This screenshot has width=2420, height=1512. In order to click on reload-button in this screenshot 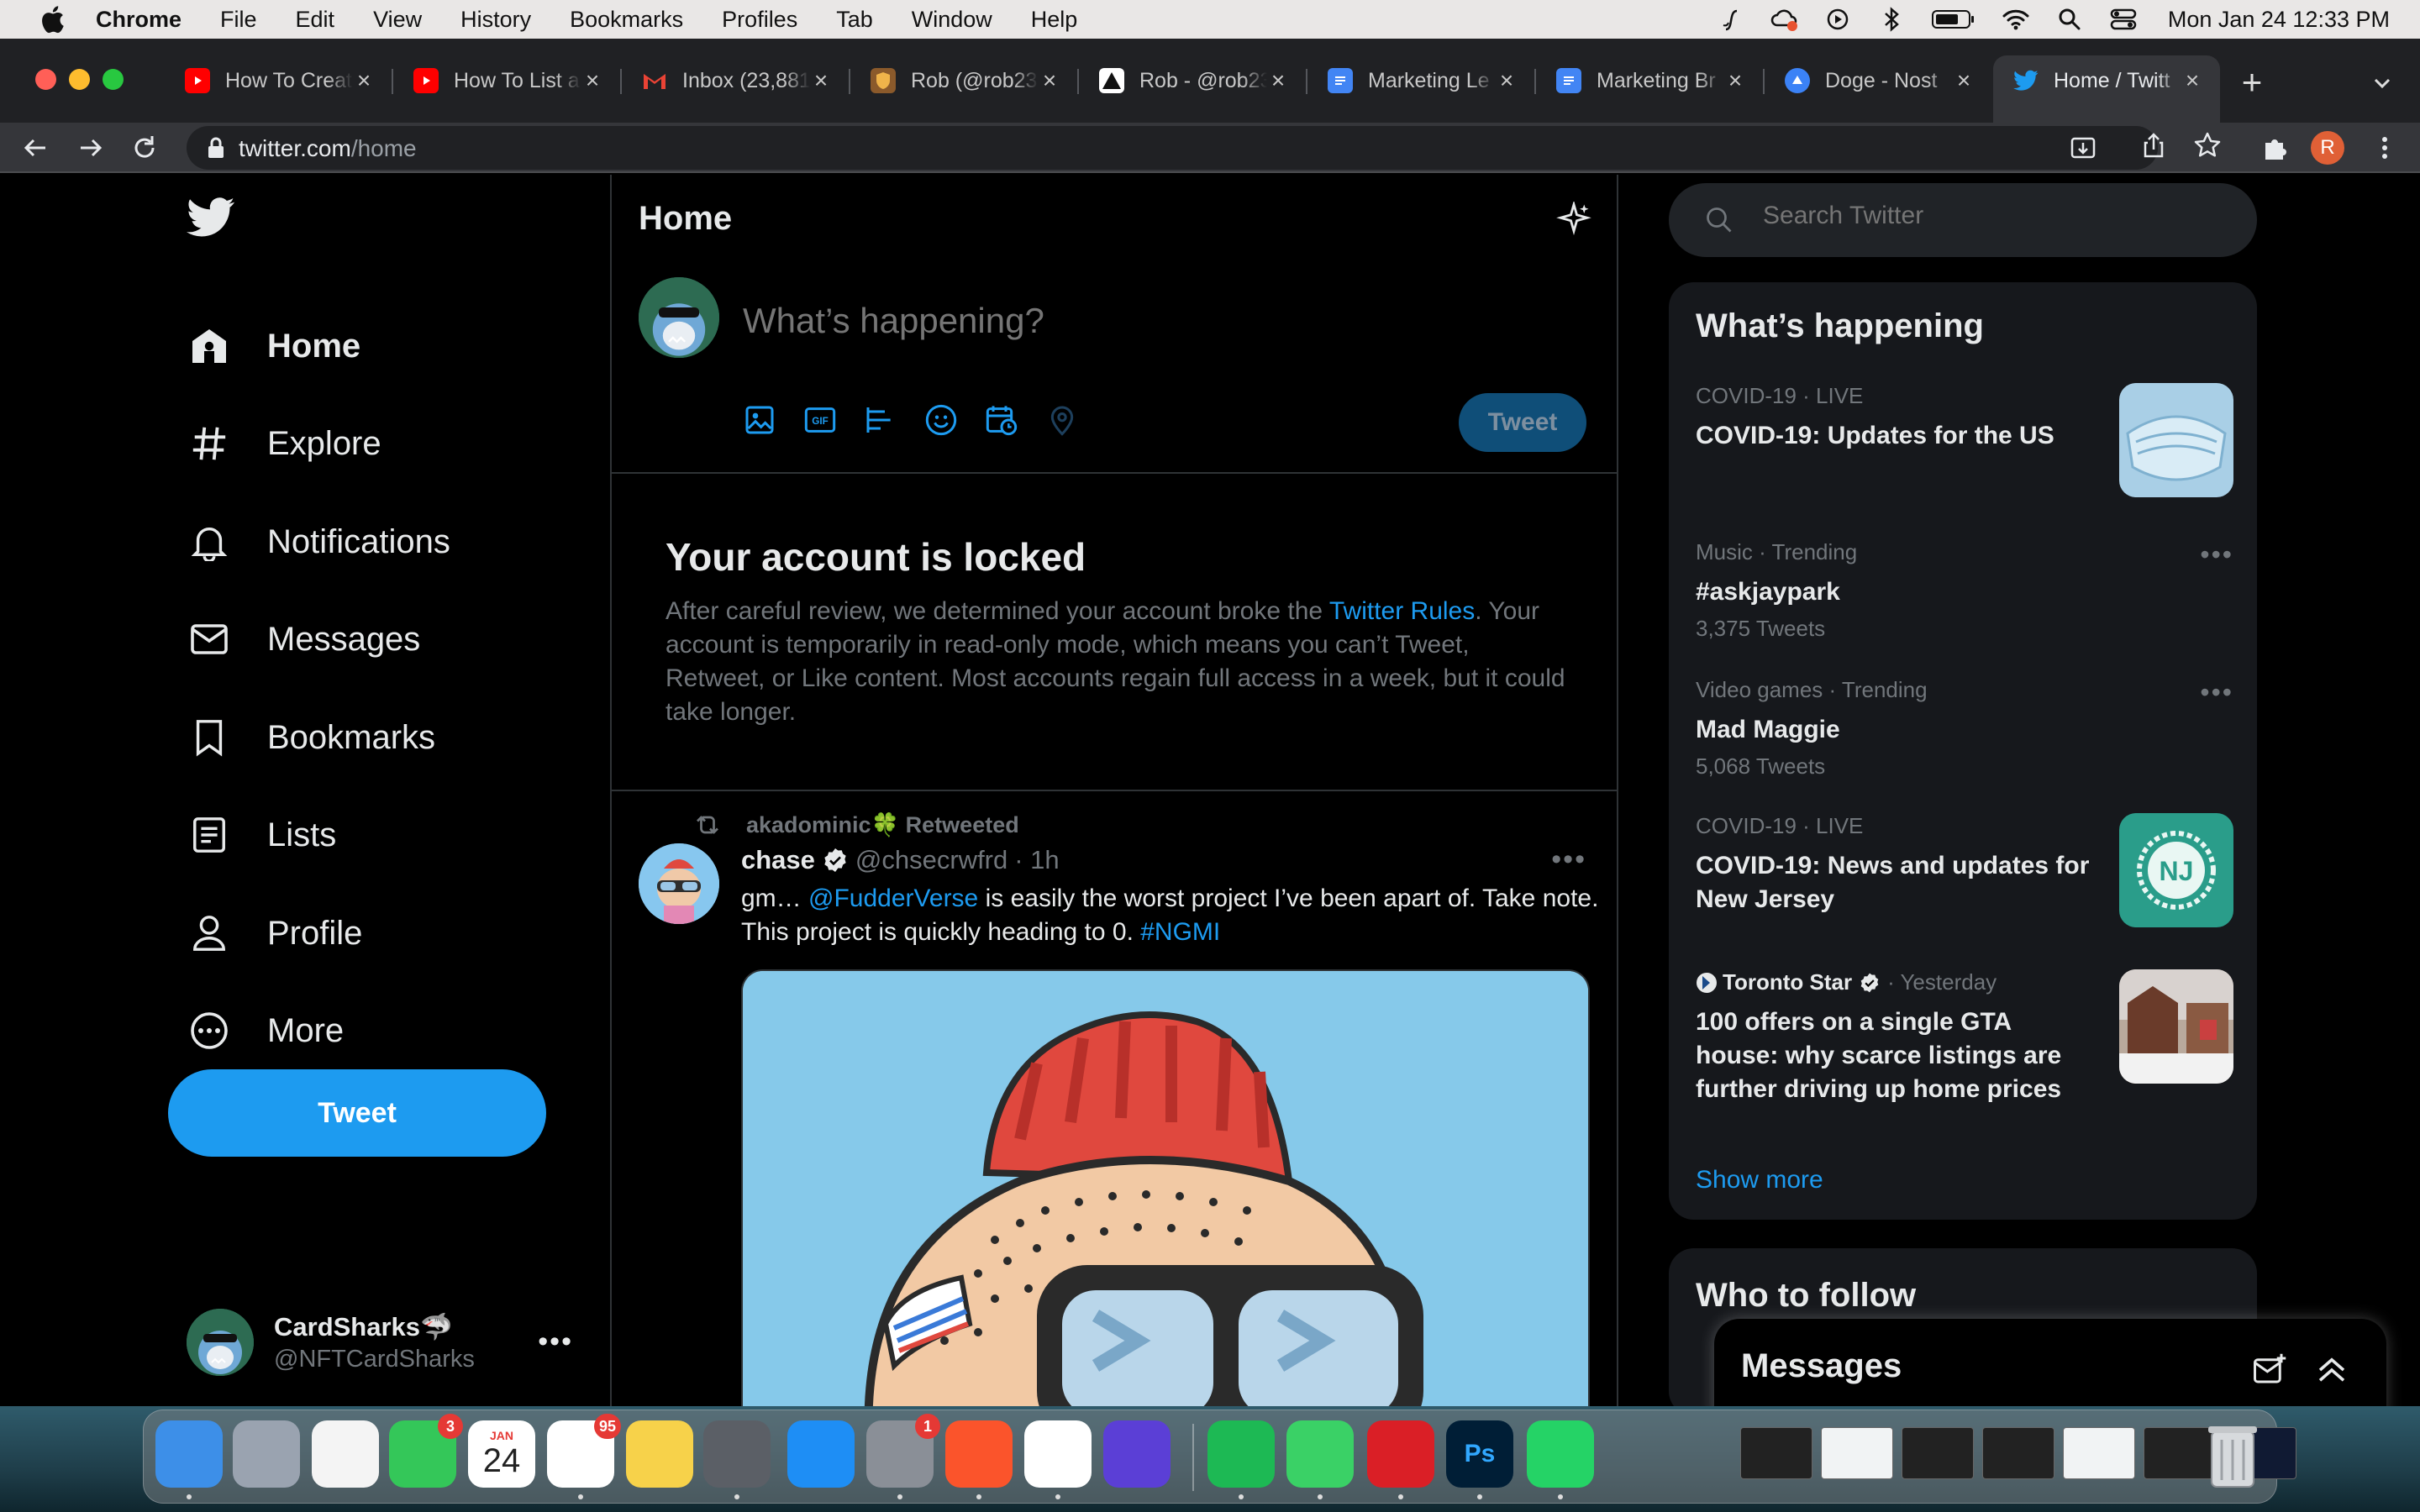, I will do `click(144, 148)`.